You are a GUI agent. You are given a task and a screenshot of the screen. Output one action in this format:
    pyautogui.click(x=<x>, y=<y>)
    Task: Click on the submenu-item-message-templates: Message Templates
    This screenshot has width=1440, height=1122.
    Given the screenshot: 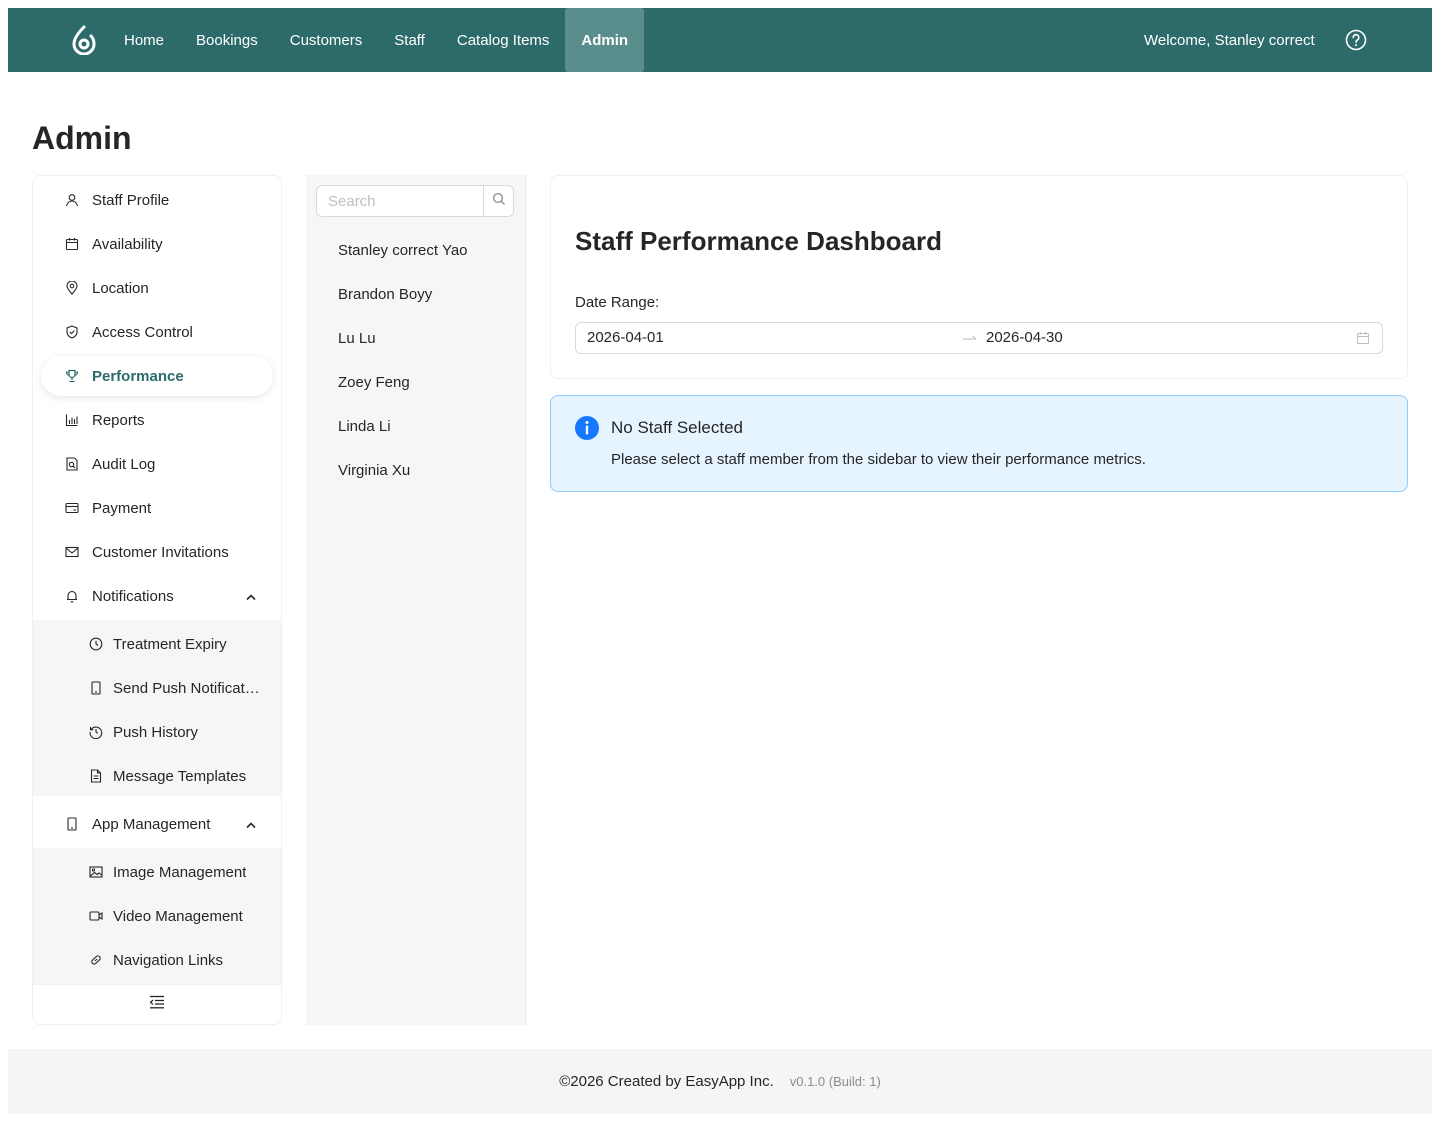 What is the action you would take?
    pyautogui.click(x=157, y=776)
    